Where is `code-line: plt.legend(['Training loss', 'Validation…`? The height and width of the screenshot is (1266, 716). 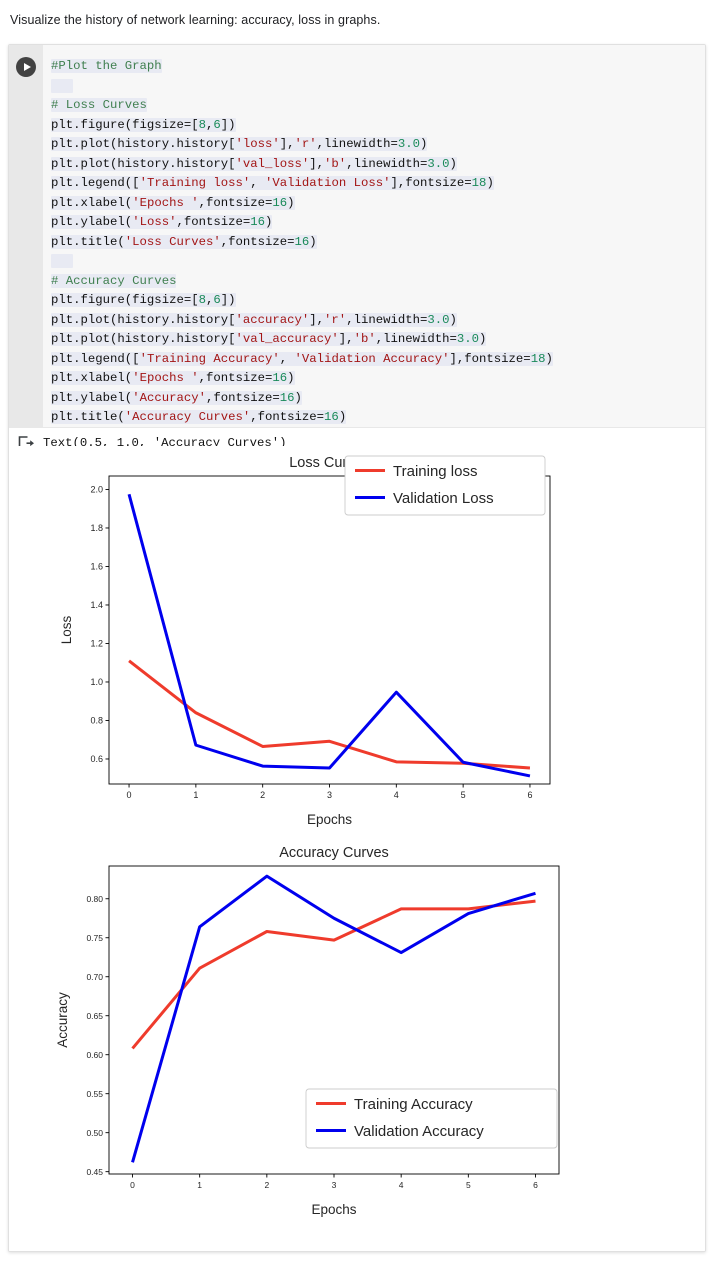
code-line: plt.legend(['Training loss', 'Validation… is located at coordinates (272, 183).